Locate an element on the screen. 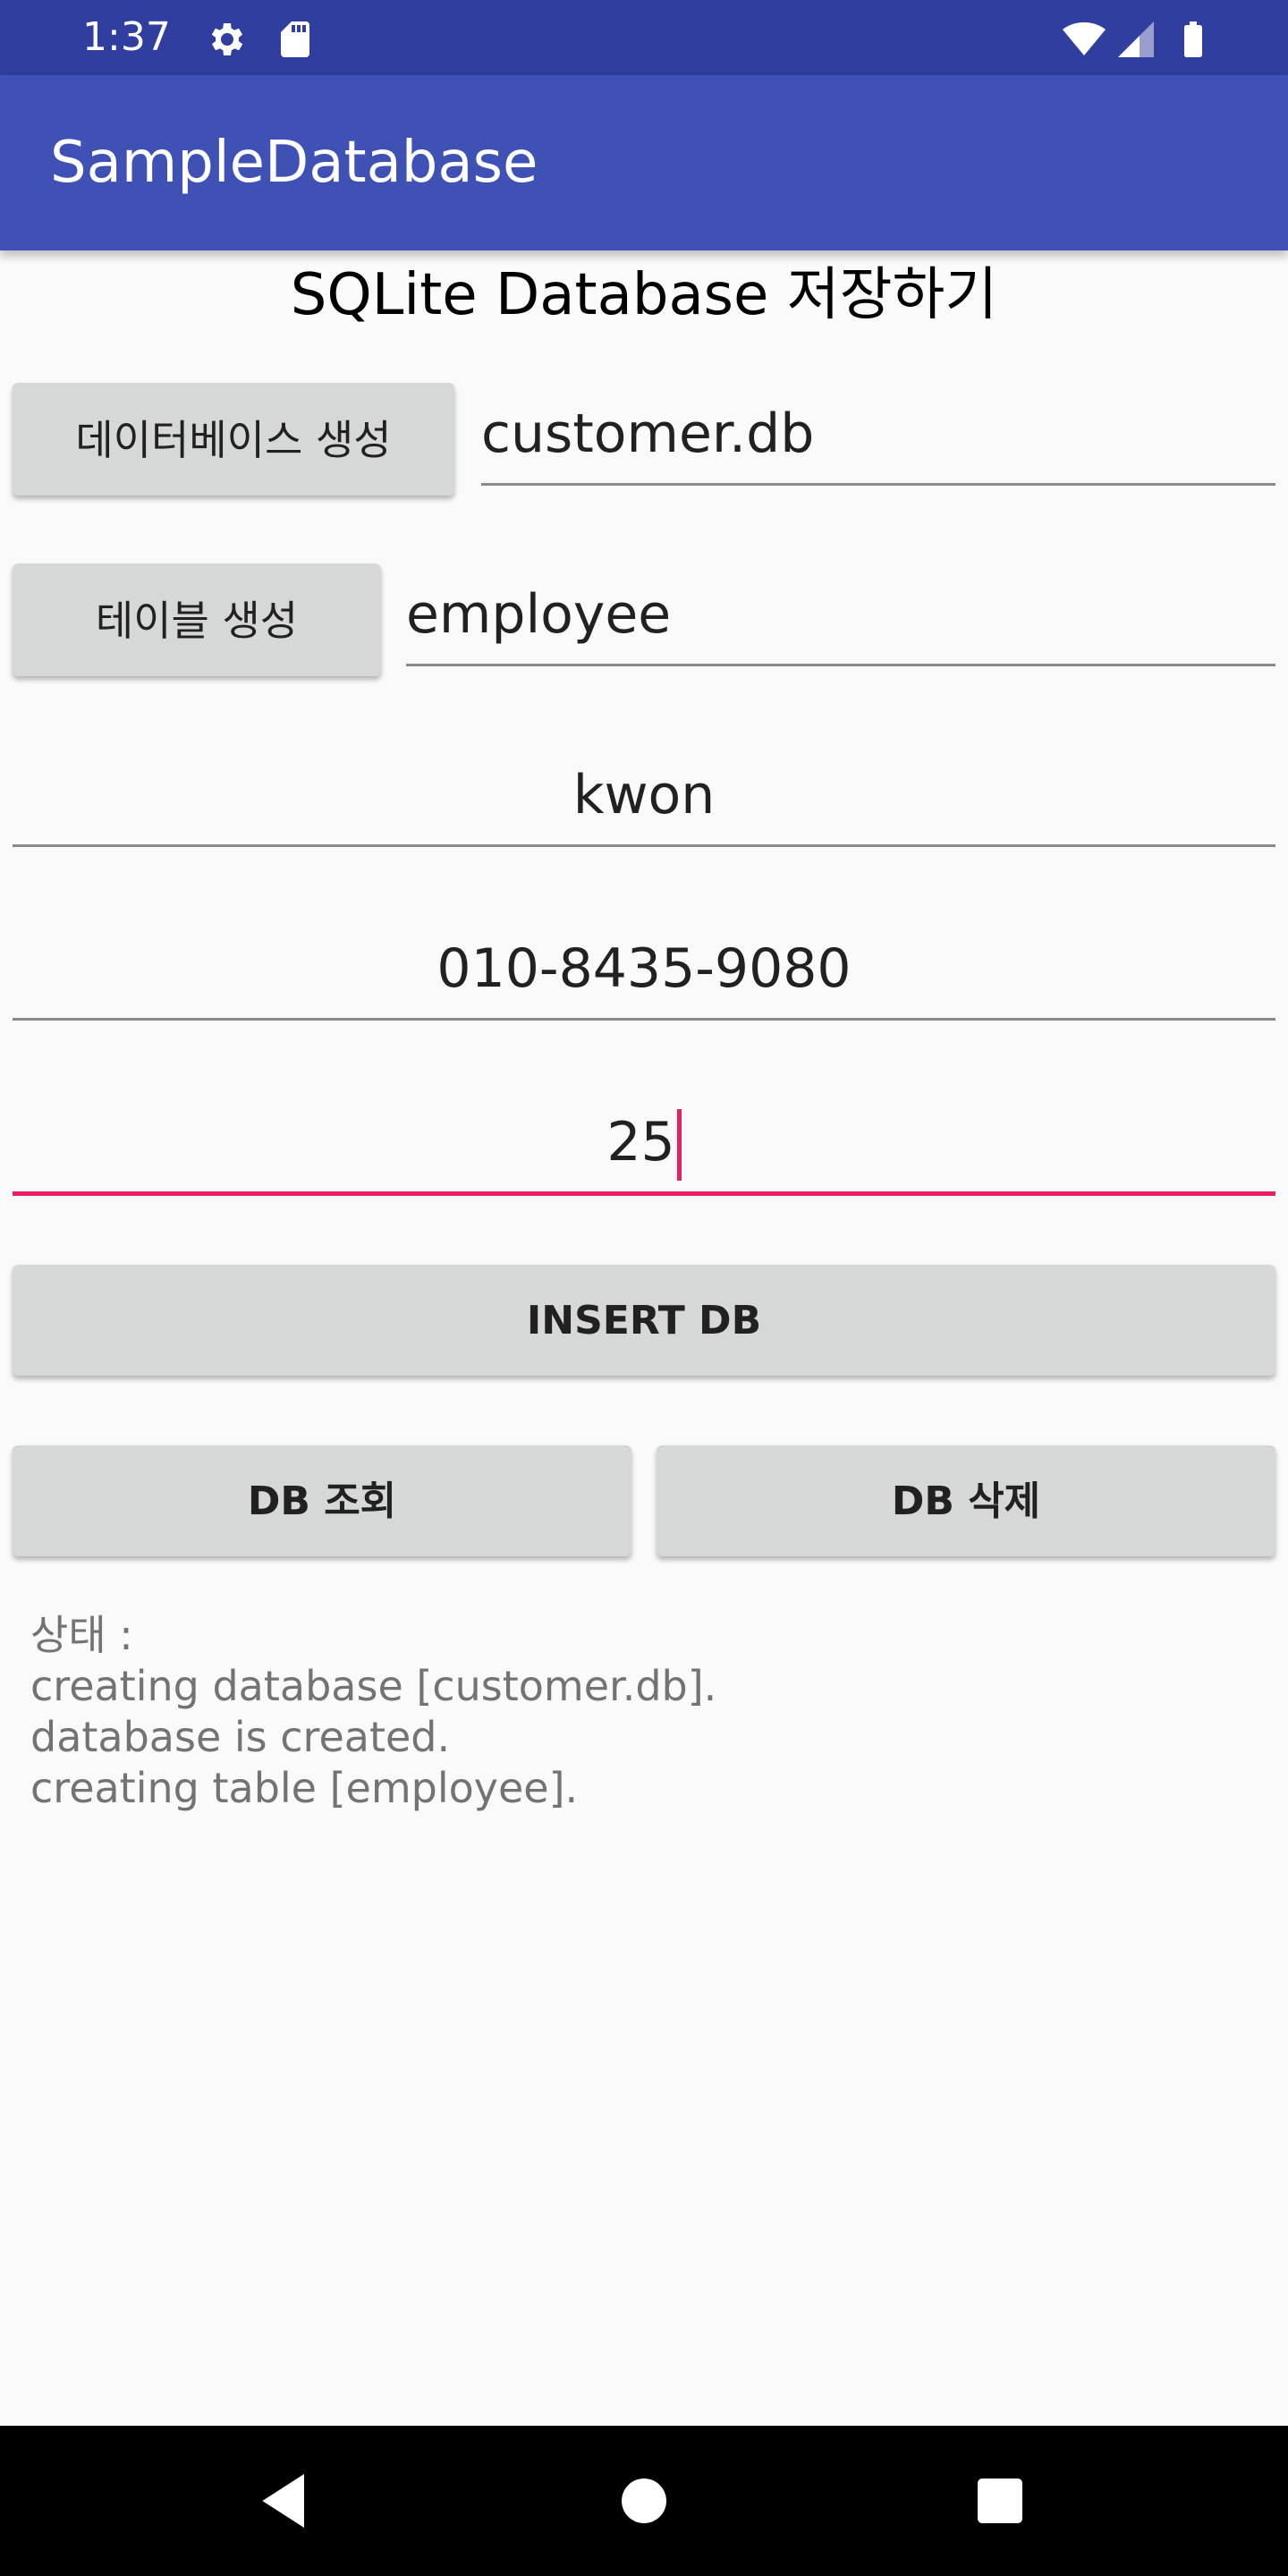  age-input: 25 is located at coordinates (644, 1144).